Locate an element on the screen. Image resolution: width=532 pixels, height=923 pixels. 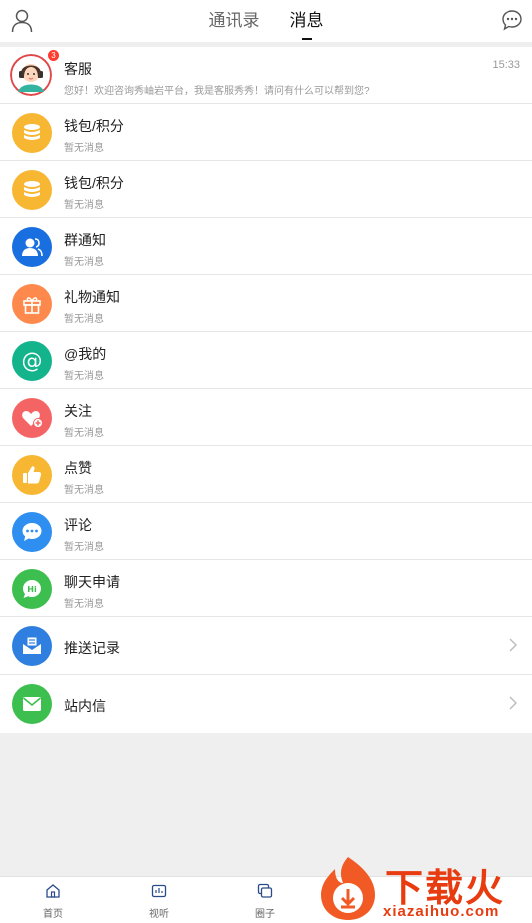
at-icon: @ is located at coordinates (32, 361).